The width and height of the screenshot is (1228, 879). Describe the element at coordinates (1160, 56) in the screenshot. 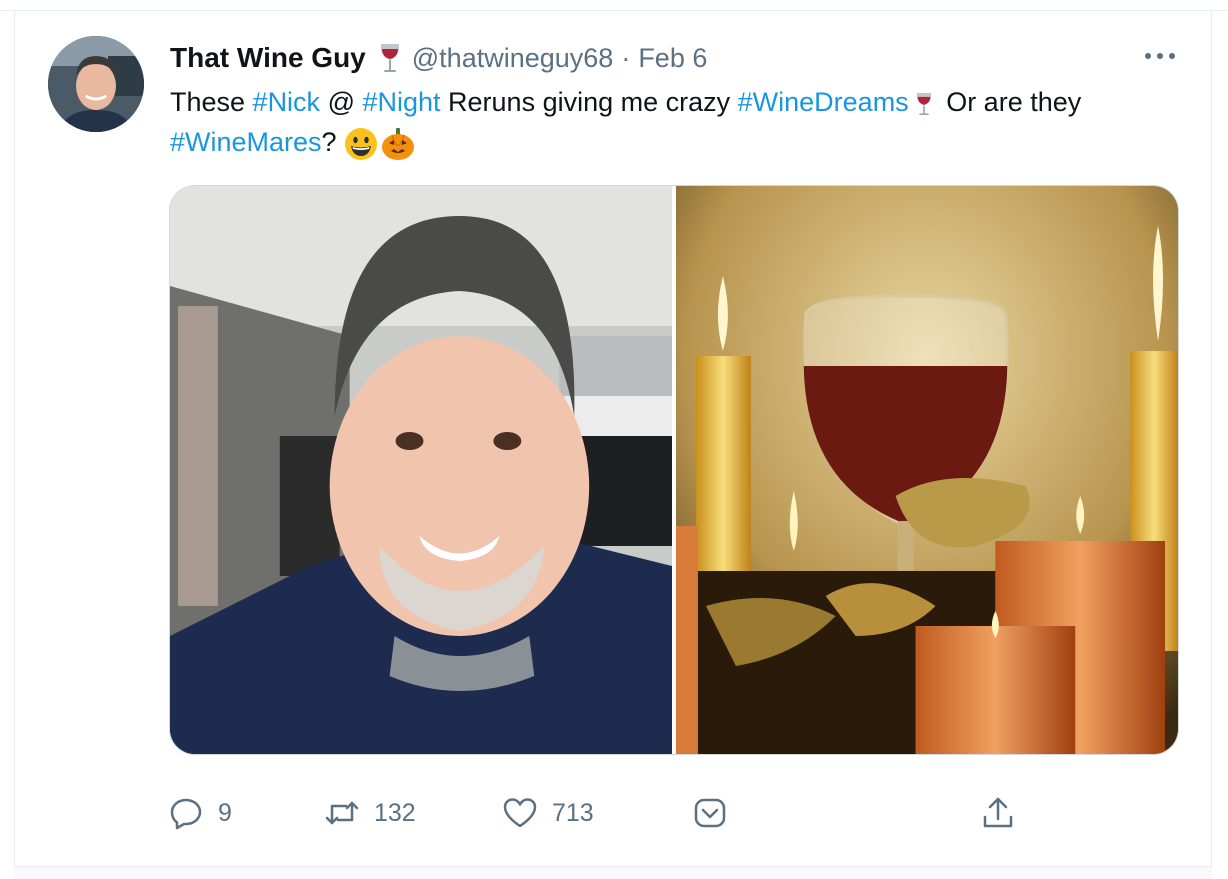

I see `more-options-icon` at that location.